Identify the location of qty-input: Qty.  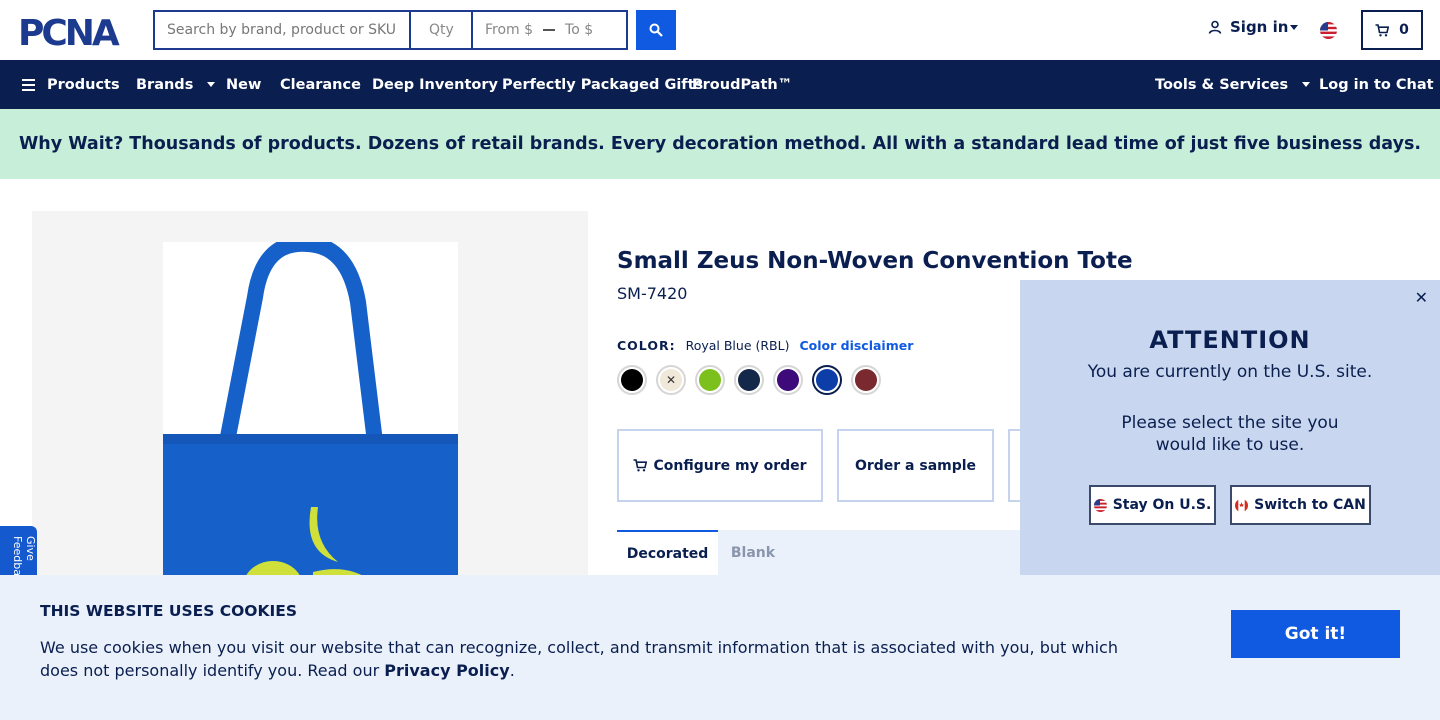
(442, 30).